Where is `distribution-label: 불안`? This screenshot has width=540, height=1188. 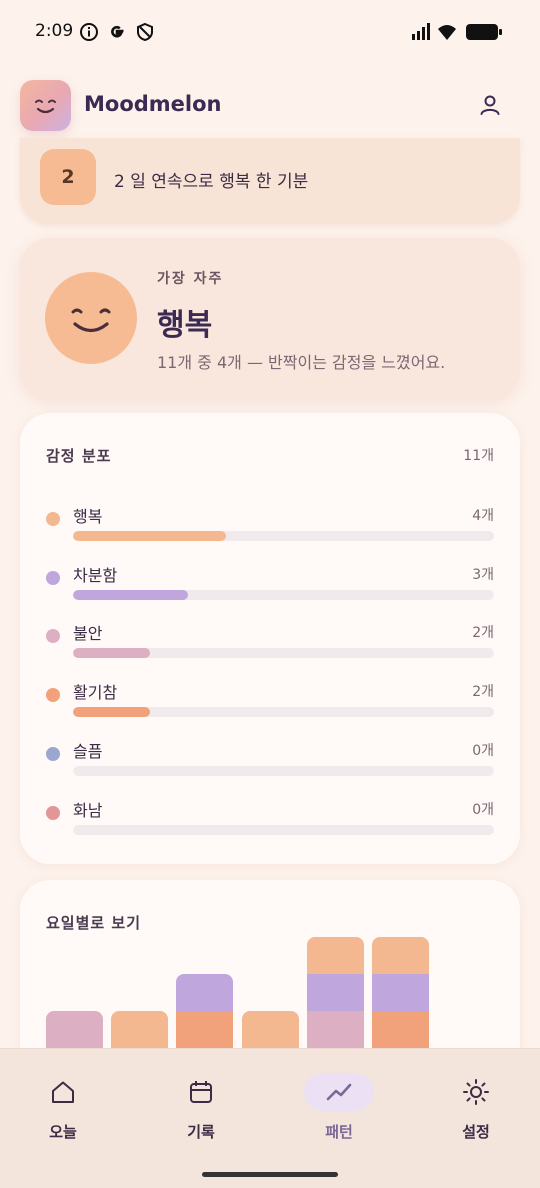 distribution-label: 불안 is located at coordinates (88, 633).